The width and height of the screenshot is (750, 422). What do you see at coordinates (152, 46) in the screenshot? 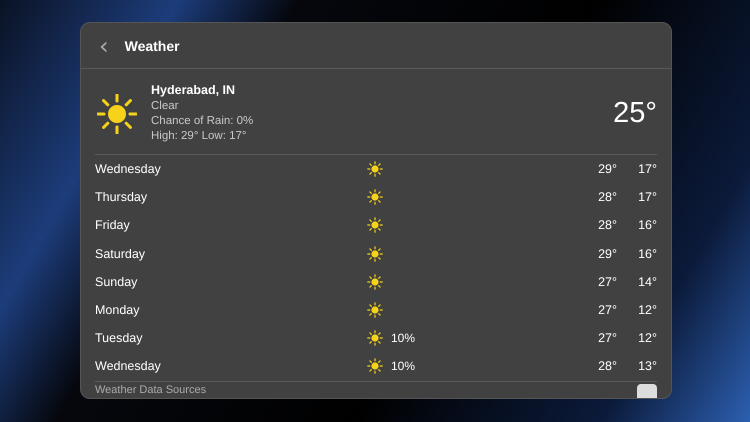
I see `window-title: Weather` at bounding box center [152, 46].